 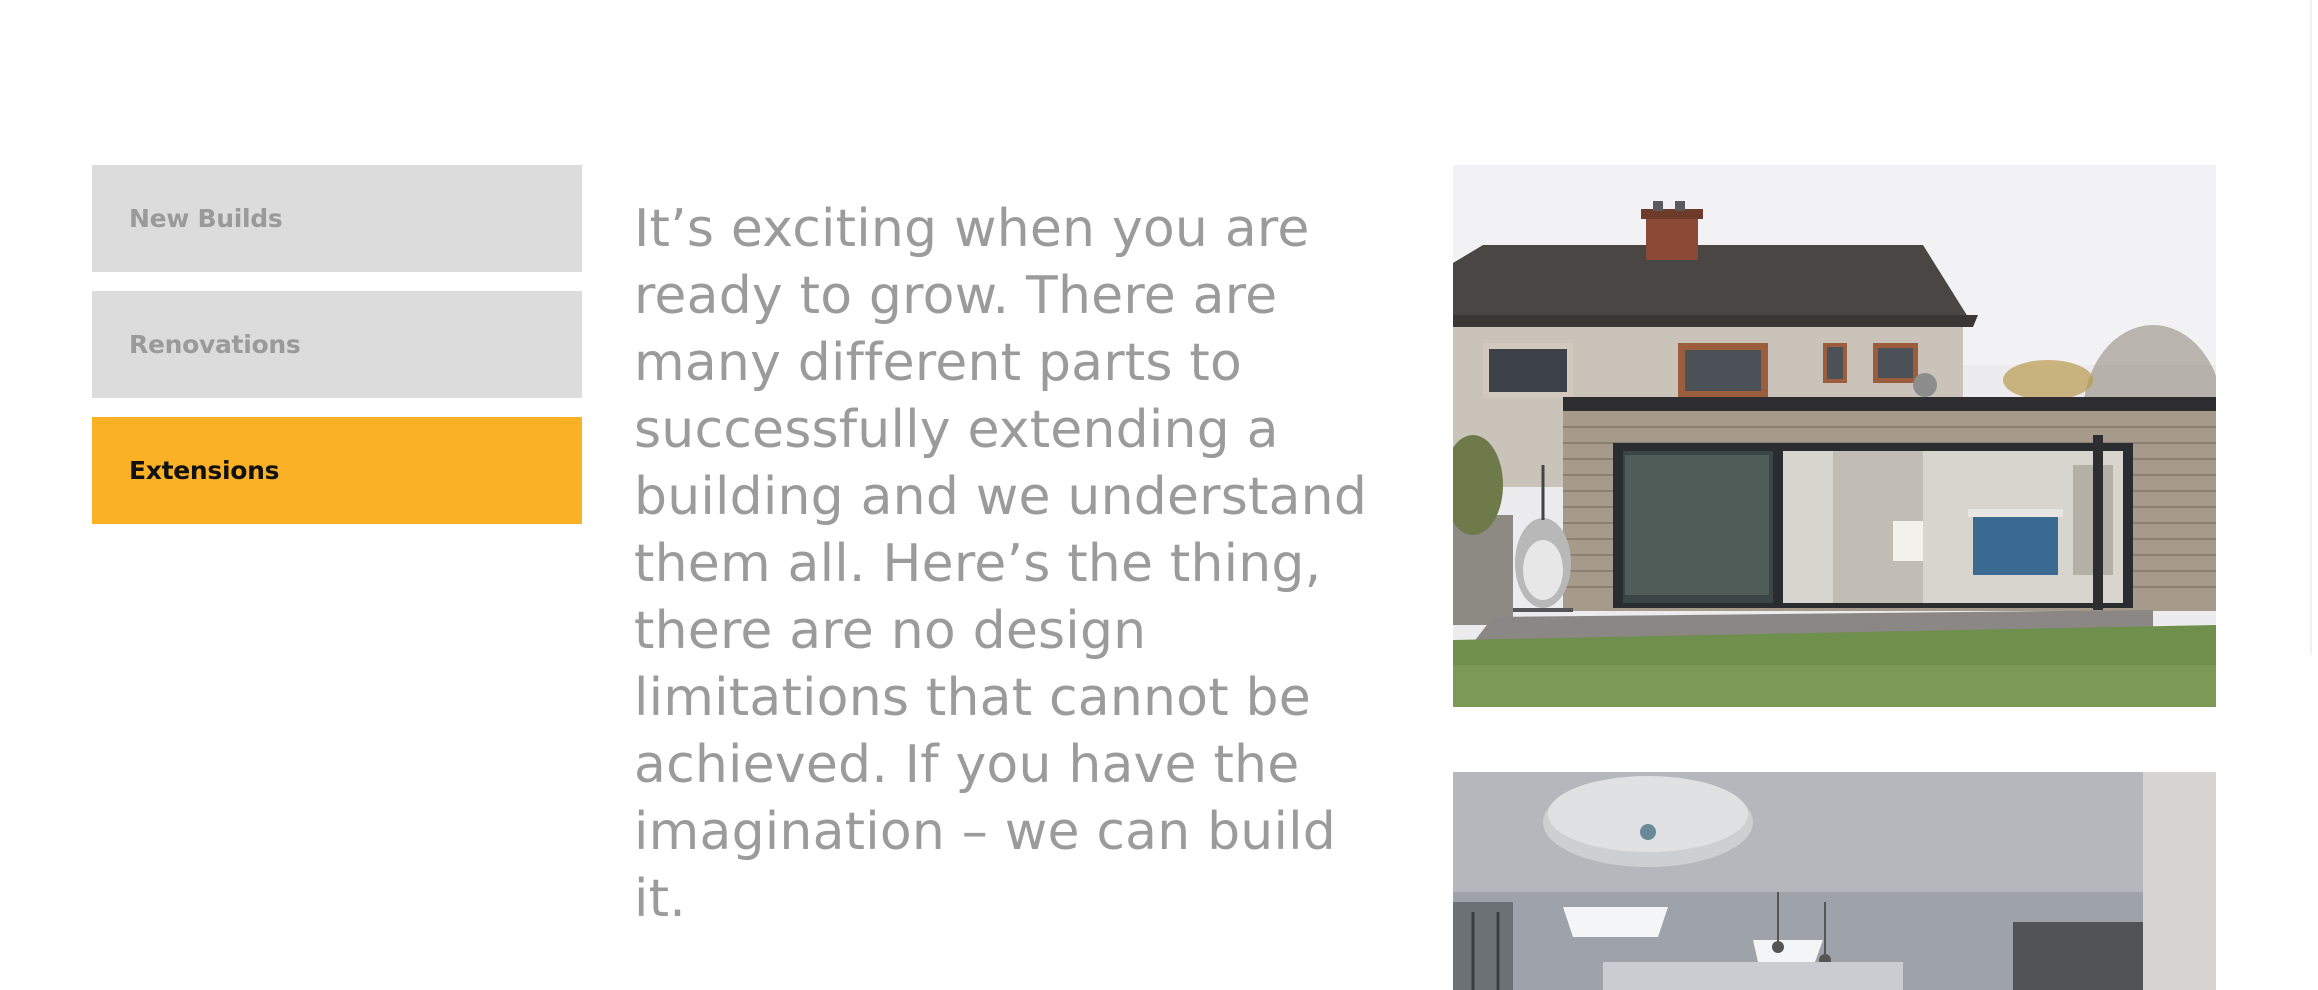 I want to click on service-tabs: New Builds Renovations Extensions, so click(x=337, y=354).